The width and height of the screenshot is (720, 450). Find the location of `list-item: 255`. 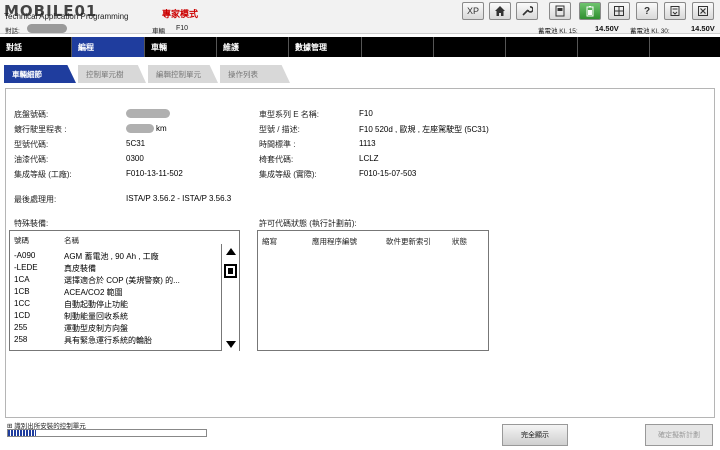

list-item: 255 is located at coordinates (20, 329).